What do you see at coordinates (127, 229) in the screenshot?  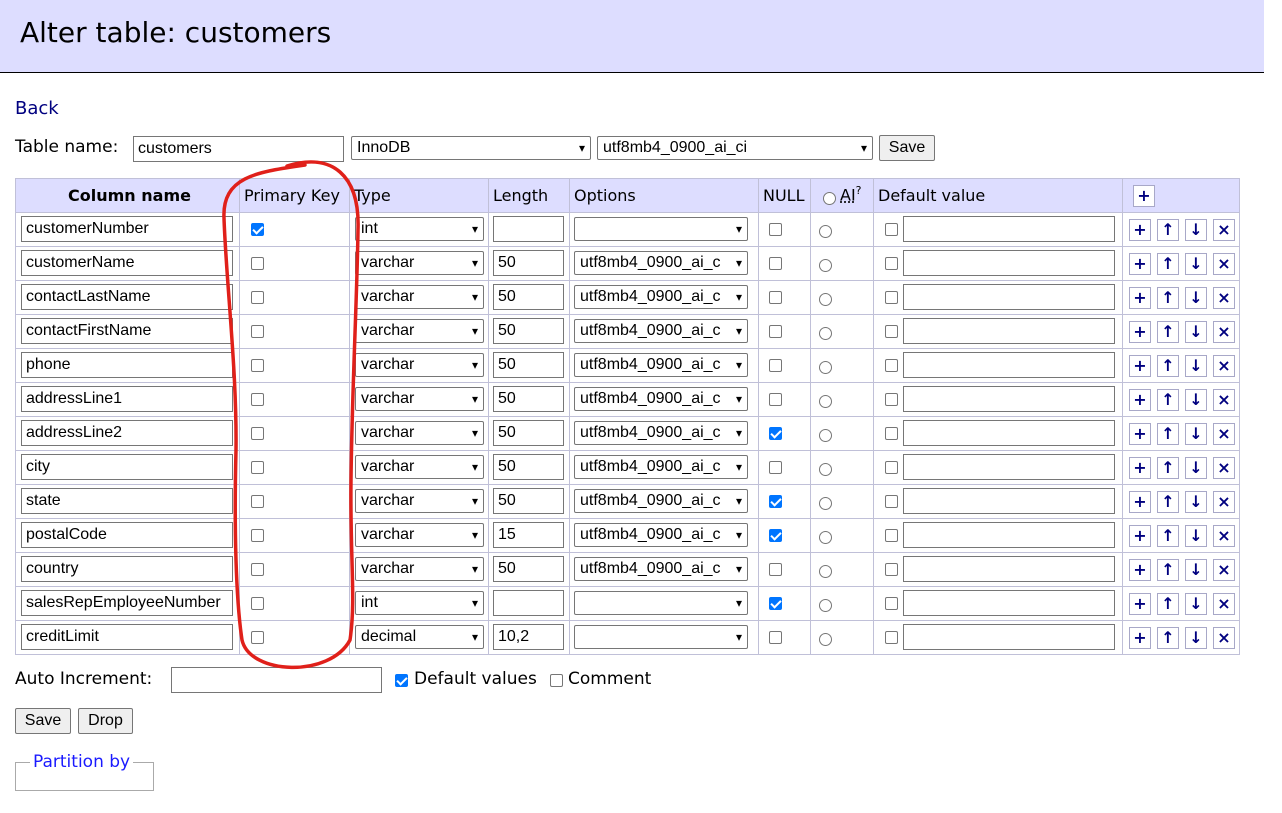 I see `column-name-input: customerNumber` at bounding box center [127, 229].